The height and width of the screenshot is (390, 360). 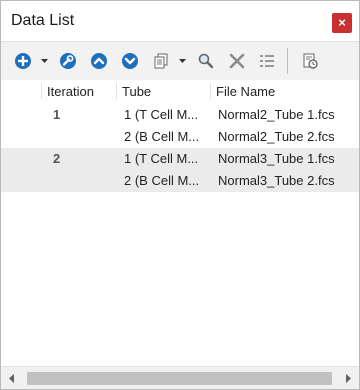 I want to click on move-up-button, so click(x=99, y=61).